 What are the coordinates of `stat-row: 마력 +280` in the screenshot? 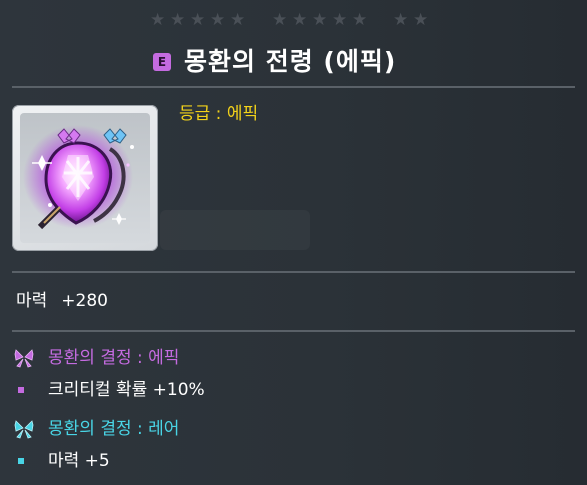 It's located at (62, 301).